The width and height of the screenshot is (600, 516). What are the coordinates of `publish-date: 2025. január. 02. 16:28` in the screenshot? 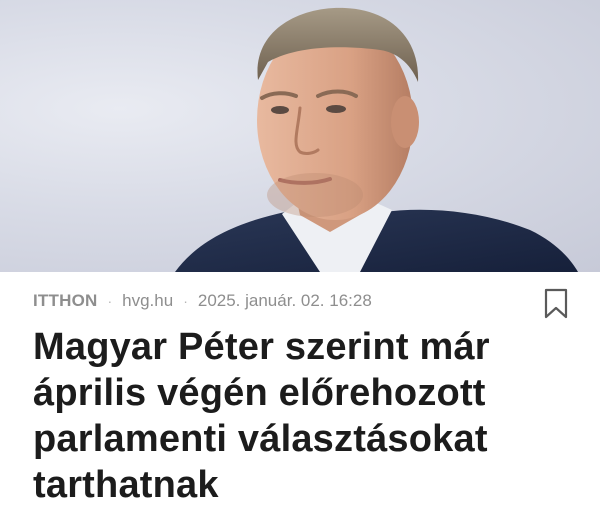 It's located at (284, 300).